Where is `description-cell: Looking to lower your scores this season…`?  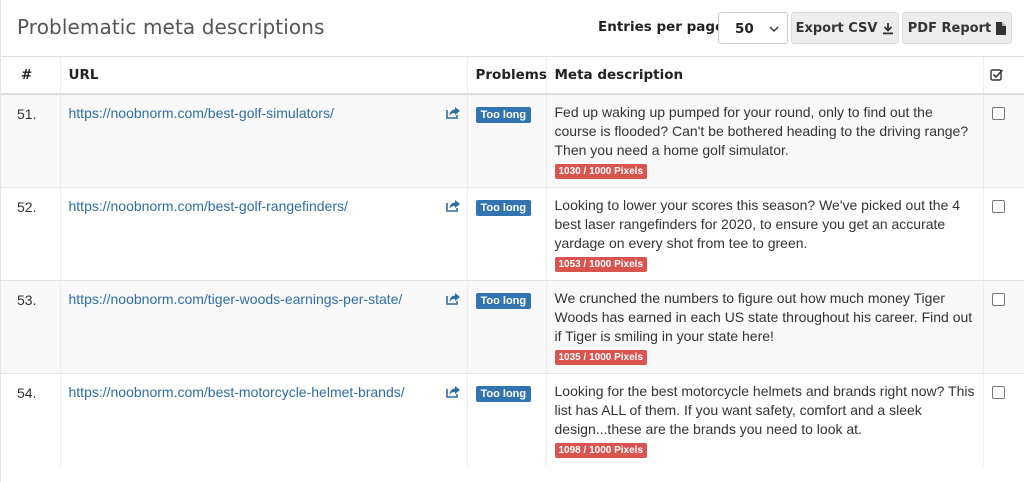
description-cell: Looking to lower your scores this season… is located at coordinates (764, 233).